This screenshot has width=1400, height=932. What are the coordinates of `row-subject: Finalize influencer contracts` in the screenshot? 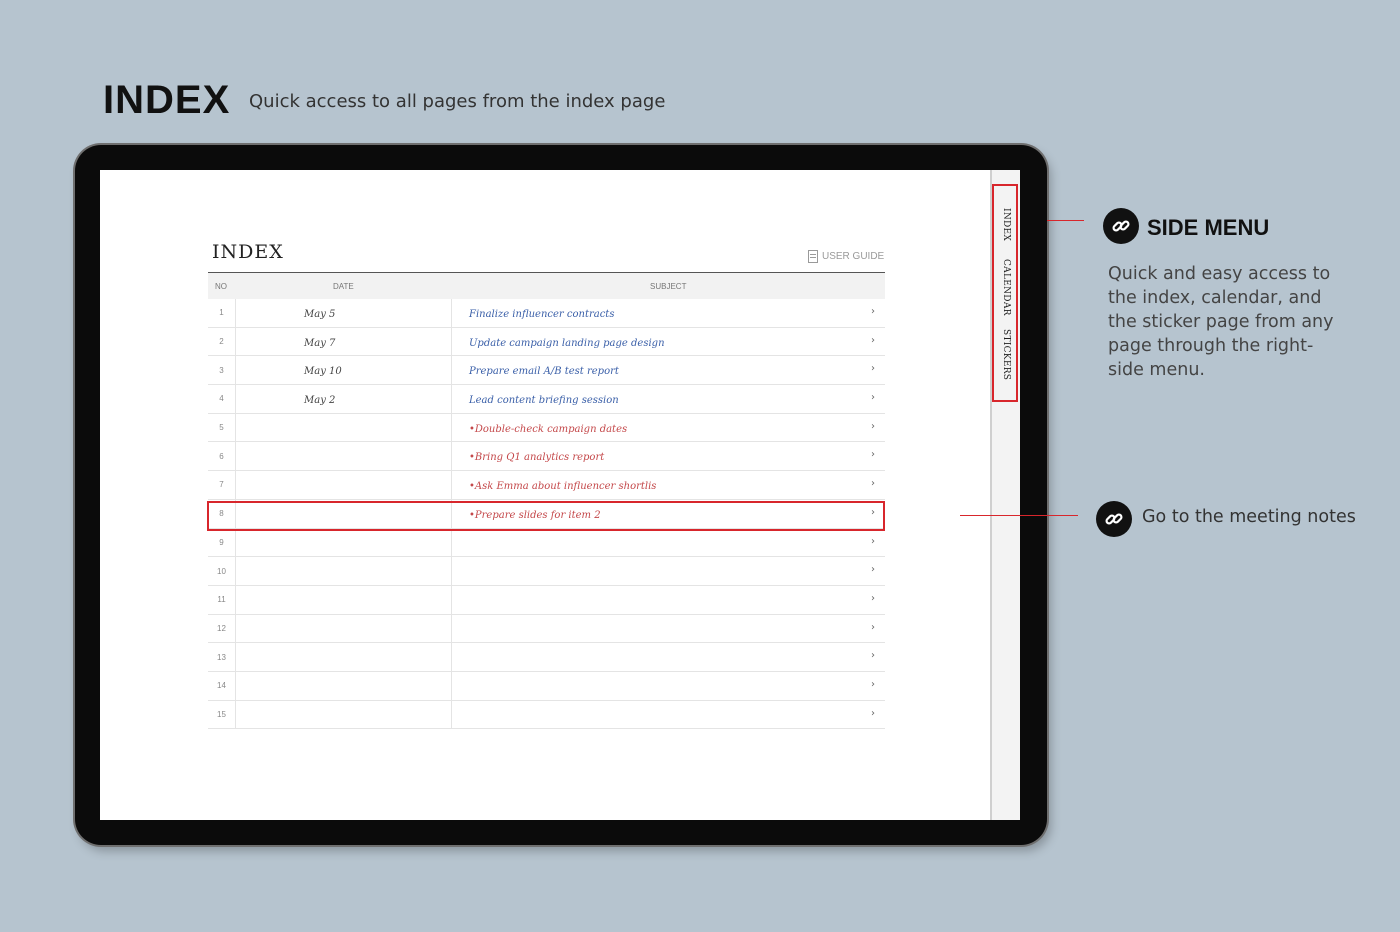 It's located at (542, 314).